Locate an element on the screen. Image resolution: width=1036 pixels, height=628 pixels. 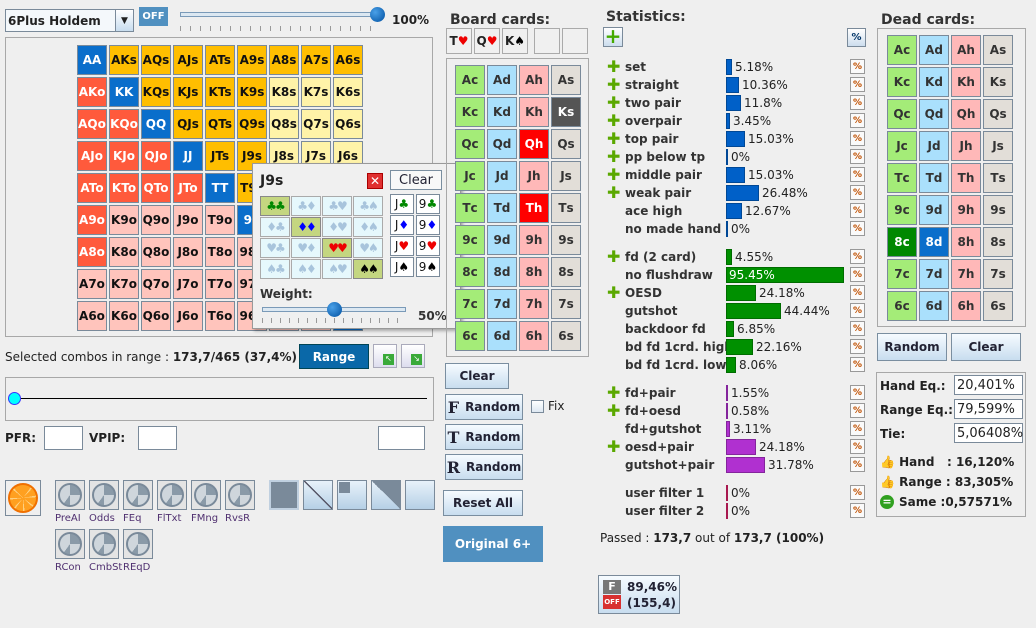
single-card: J♥ is located at coordinates (402, 246).